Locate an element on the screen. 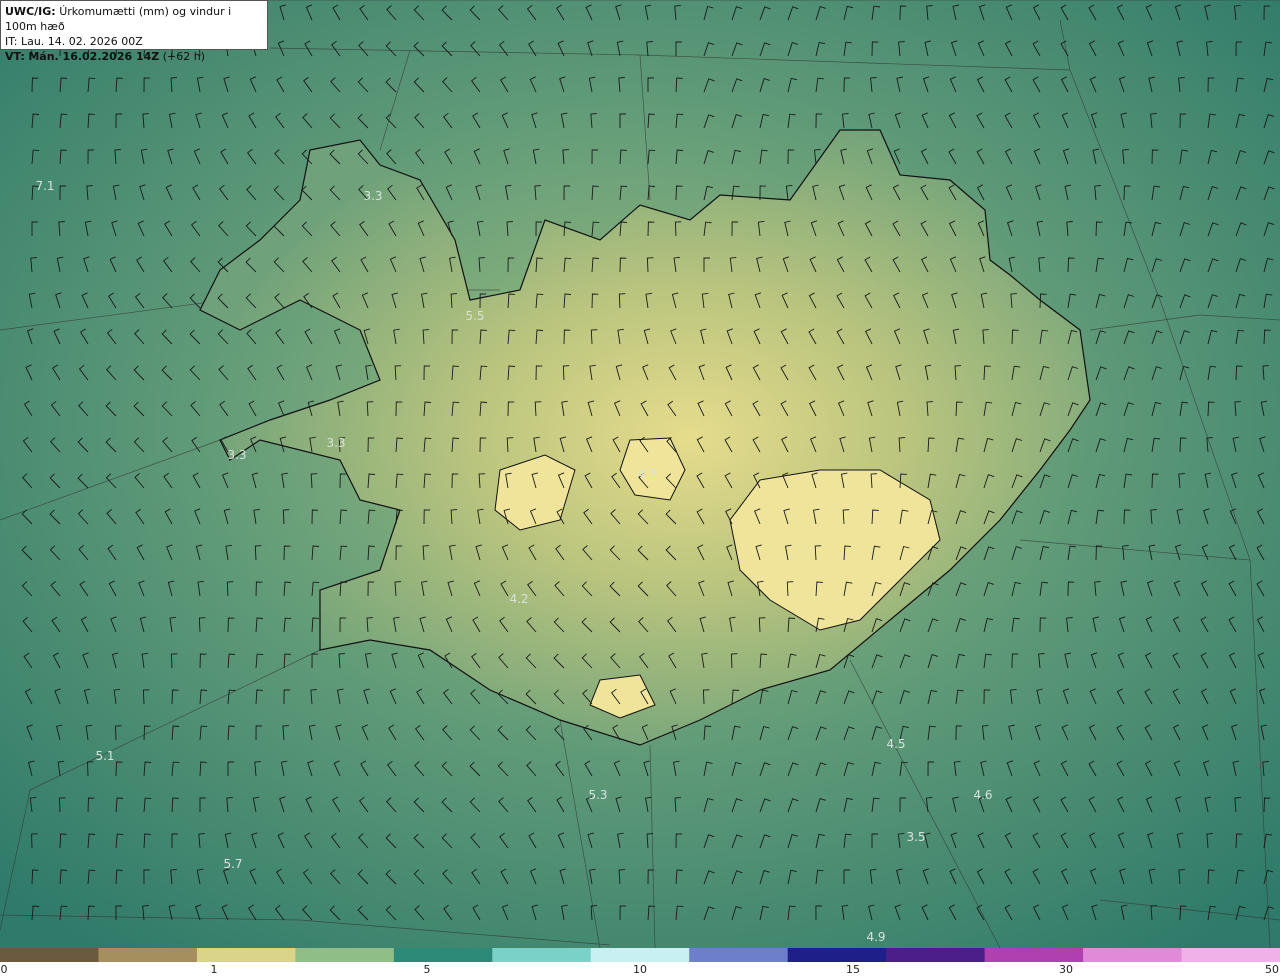 This screenshot has width=1280, height=978. color-scale-labels: 0 1 5 10 15 30 50 is located at coordinates (640, 970).